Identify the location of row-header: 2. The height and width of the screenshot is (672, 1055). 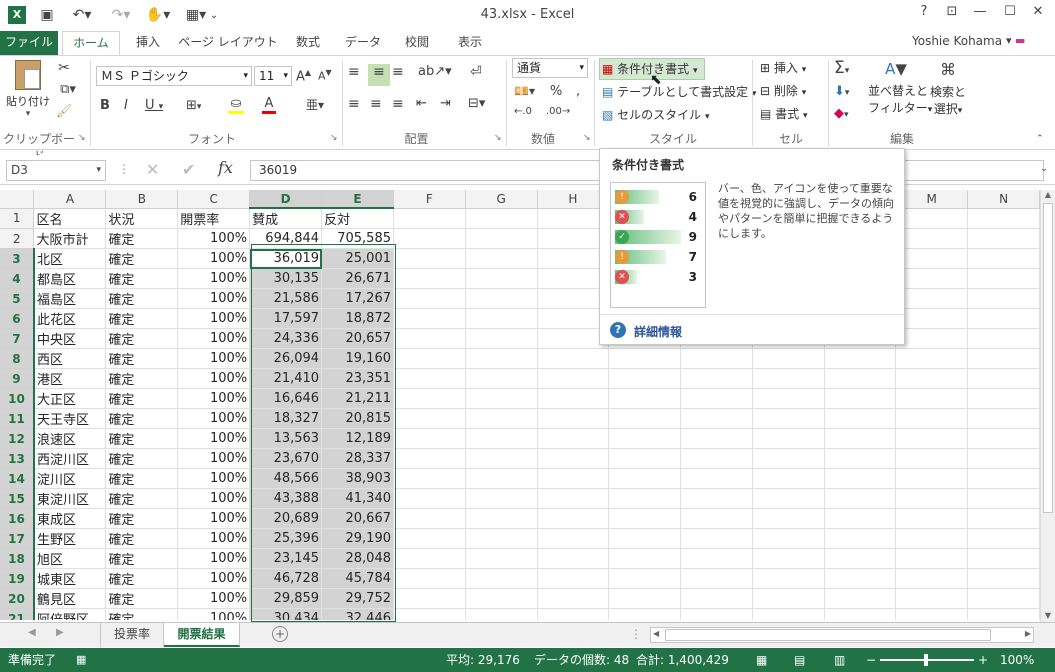
(17, 238).